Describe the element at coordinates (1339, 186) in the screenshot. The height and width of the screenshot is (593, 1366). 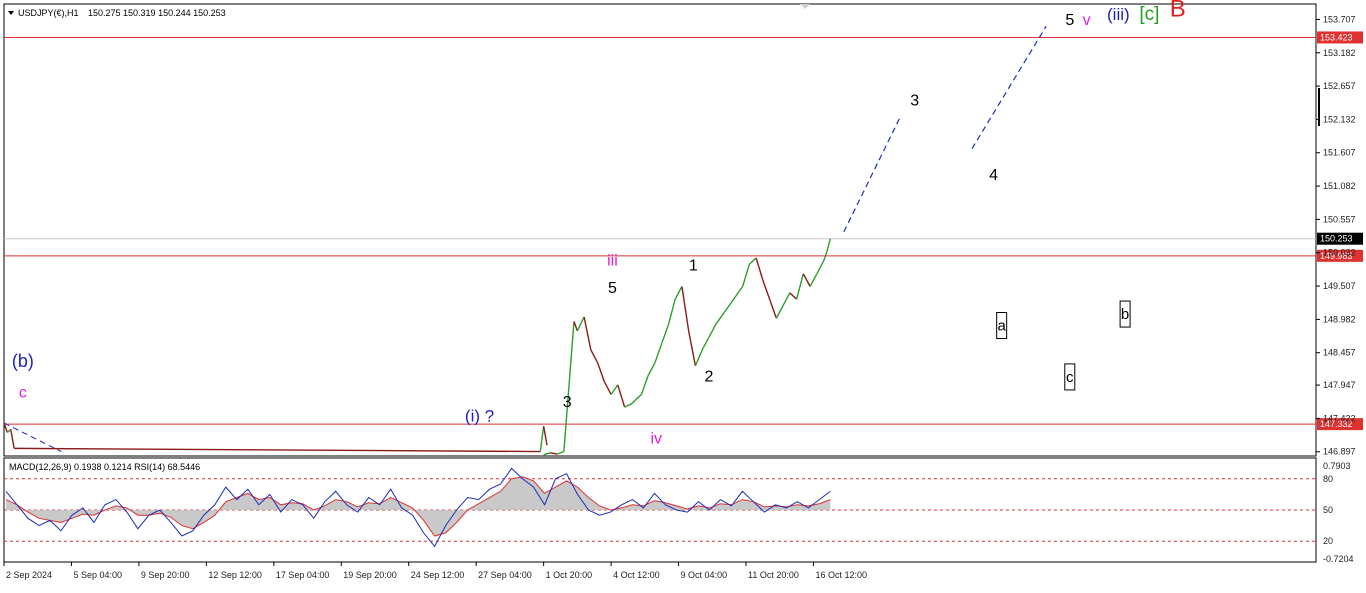
I see `price-tick-label-5: 151.082` at that location.